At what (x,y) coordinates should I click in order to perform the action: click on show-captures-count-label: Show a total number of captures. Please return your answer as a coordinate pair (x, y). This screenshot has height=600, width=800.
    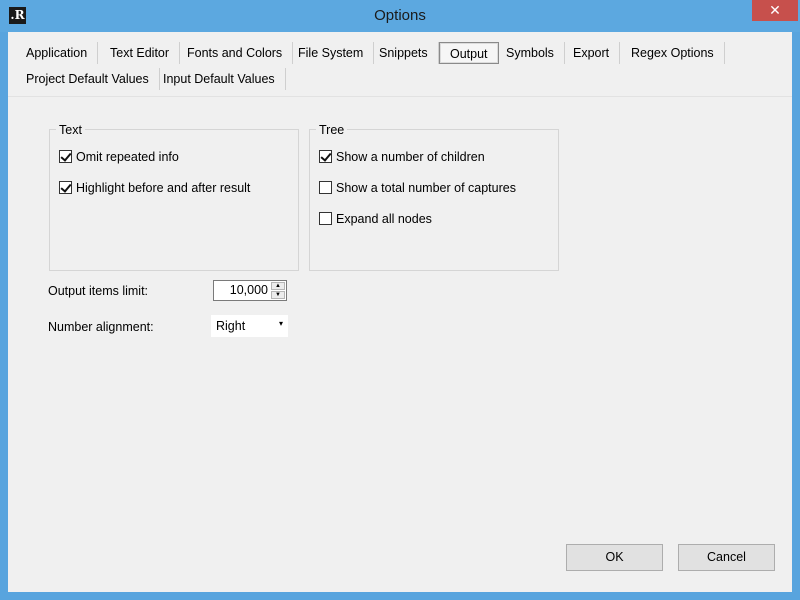
    Looking at the image, I should click on (426, 188).